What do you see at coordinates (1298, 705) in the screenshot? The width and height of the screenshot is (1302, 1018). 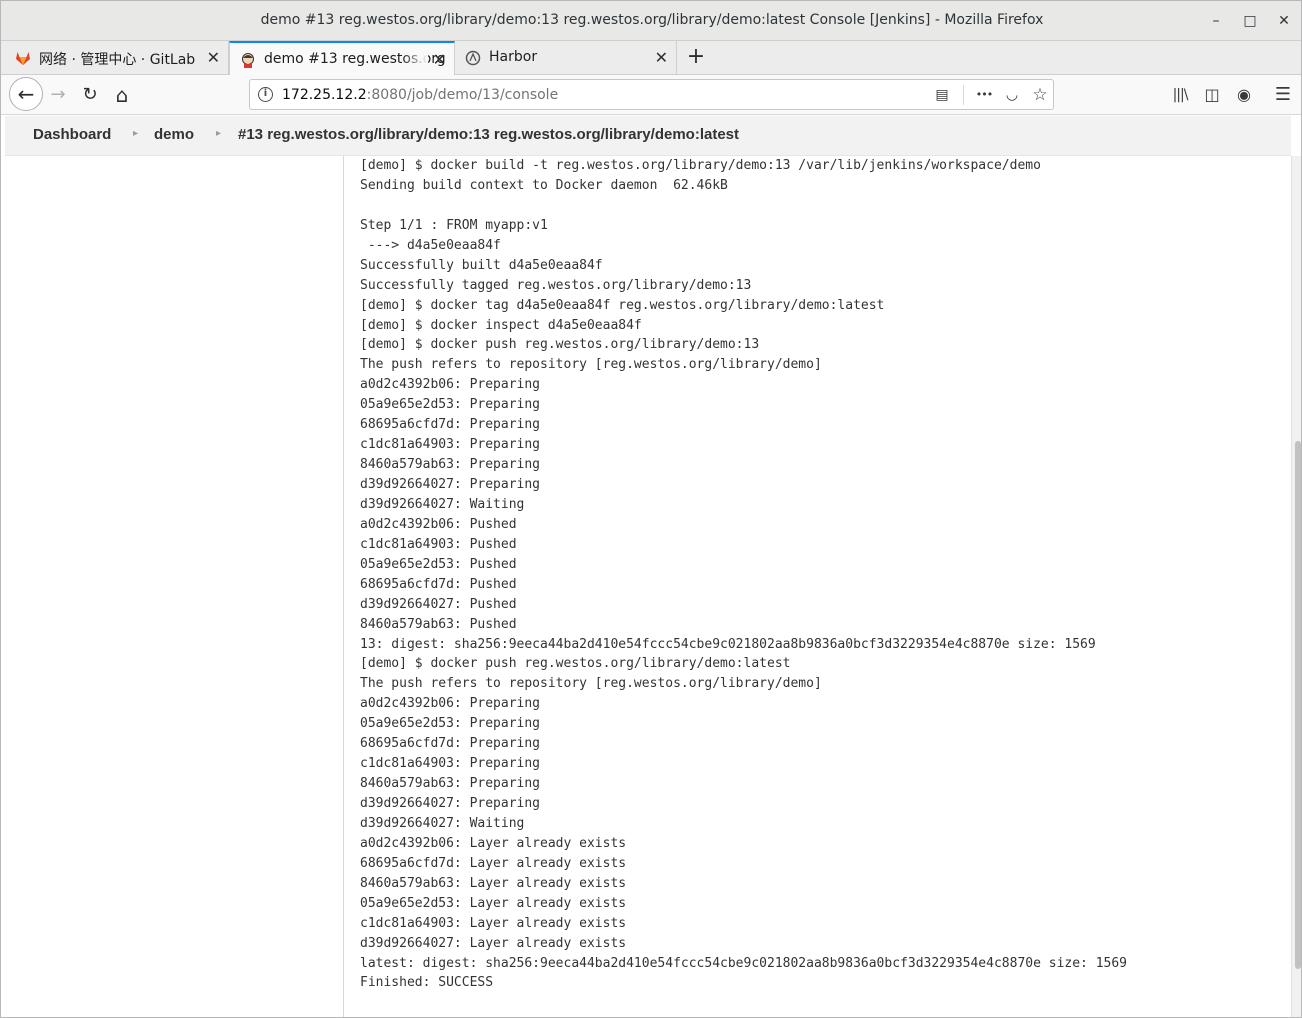 I see `scrollbar-thumb` at bounding box center [1298, 705].